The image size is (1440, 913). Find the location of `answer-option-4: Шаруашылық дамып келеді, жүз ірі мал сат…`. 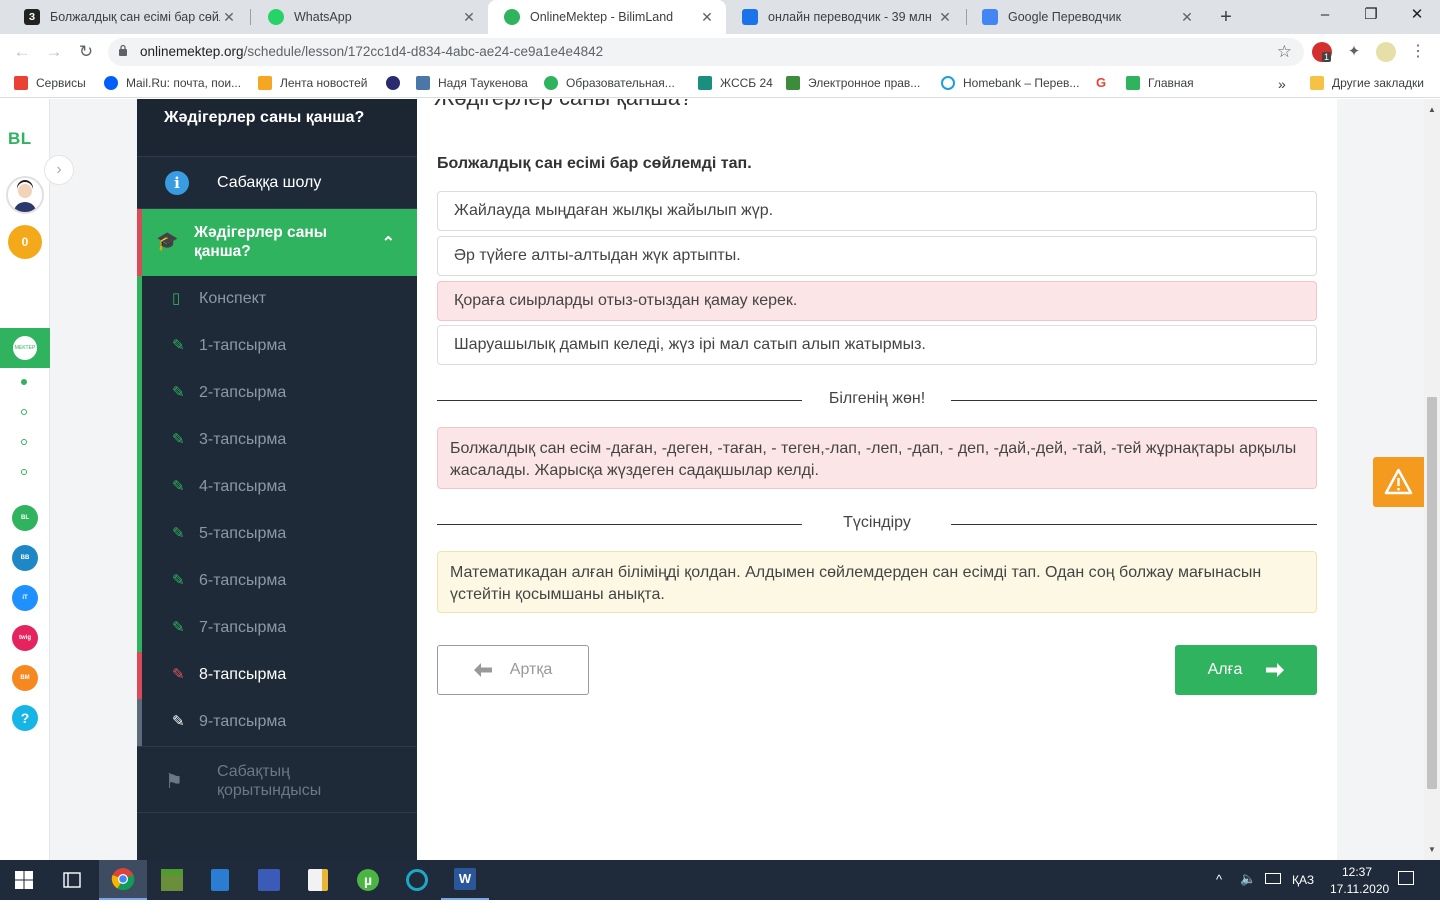

answer-option-4: Шаруашылық дамып келеді, жүз ірі мал сат… is located at coordinates (877, 345).